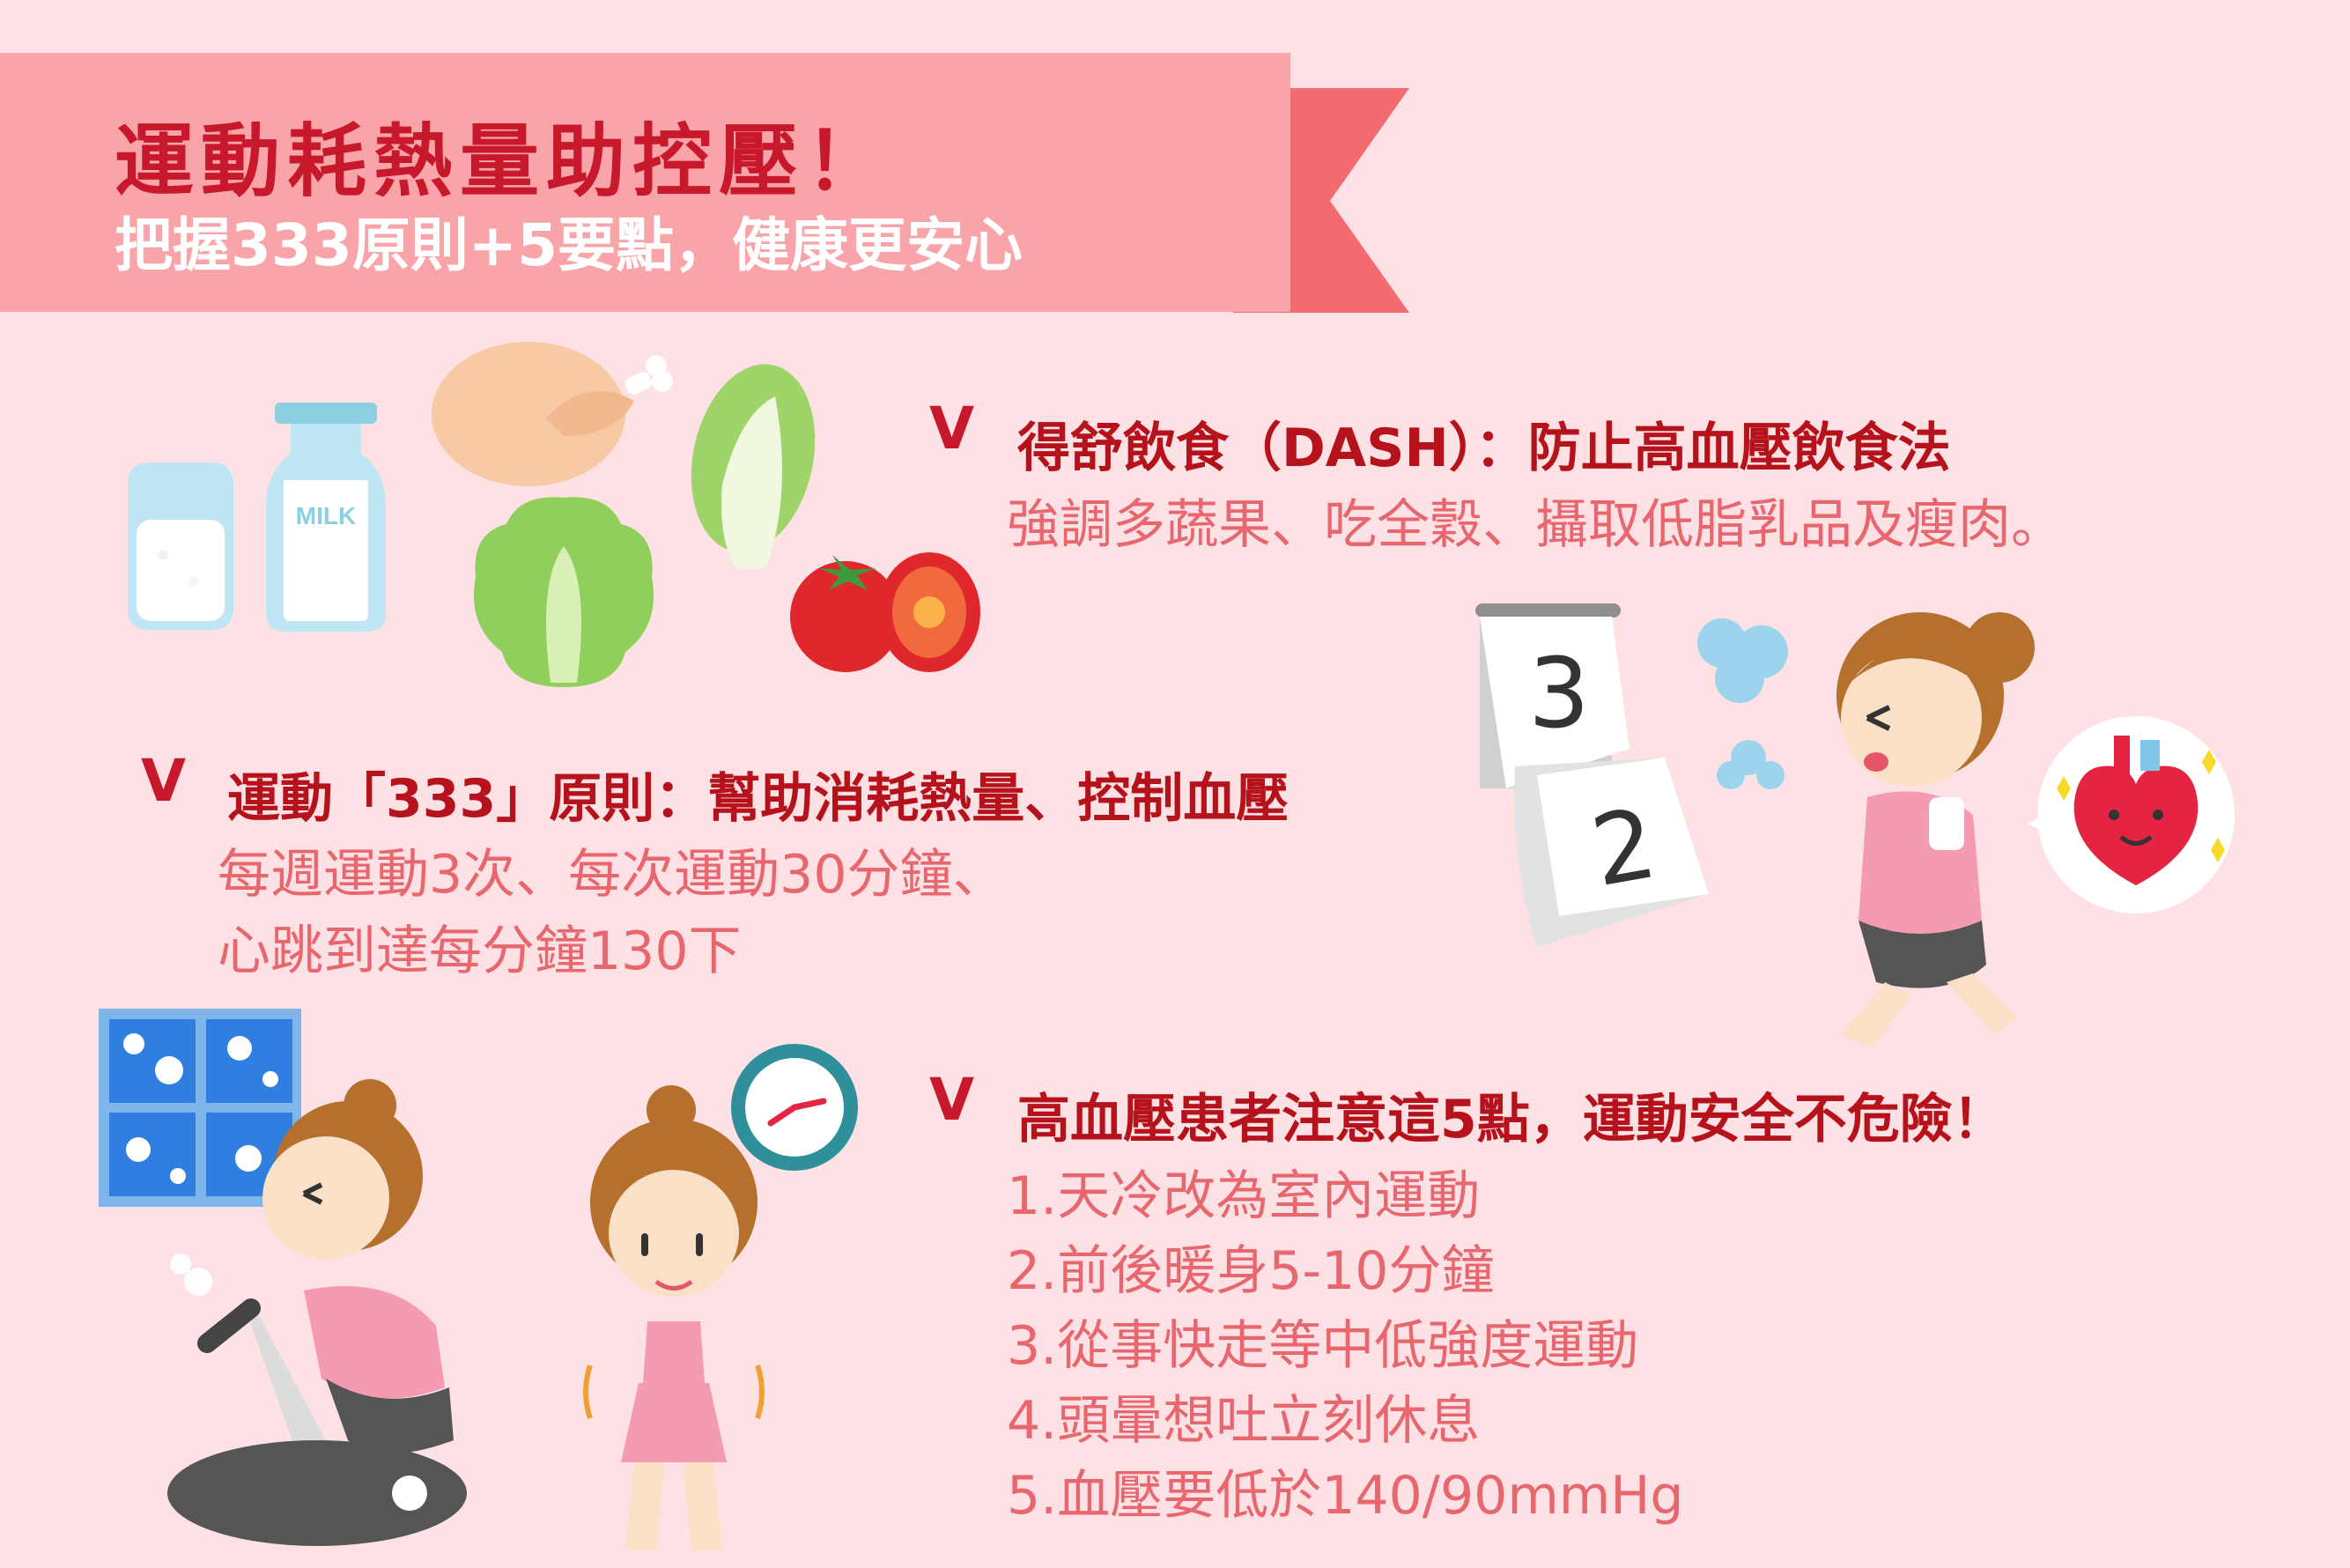 Image resolution: width=2350 pixels, height=1568 pixels. What do you see at coordinates (1742, 703) in the screenshot?
I see `sweat-puff-icon` at bounding box center [1742, 703].